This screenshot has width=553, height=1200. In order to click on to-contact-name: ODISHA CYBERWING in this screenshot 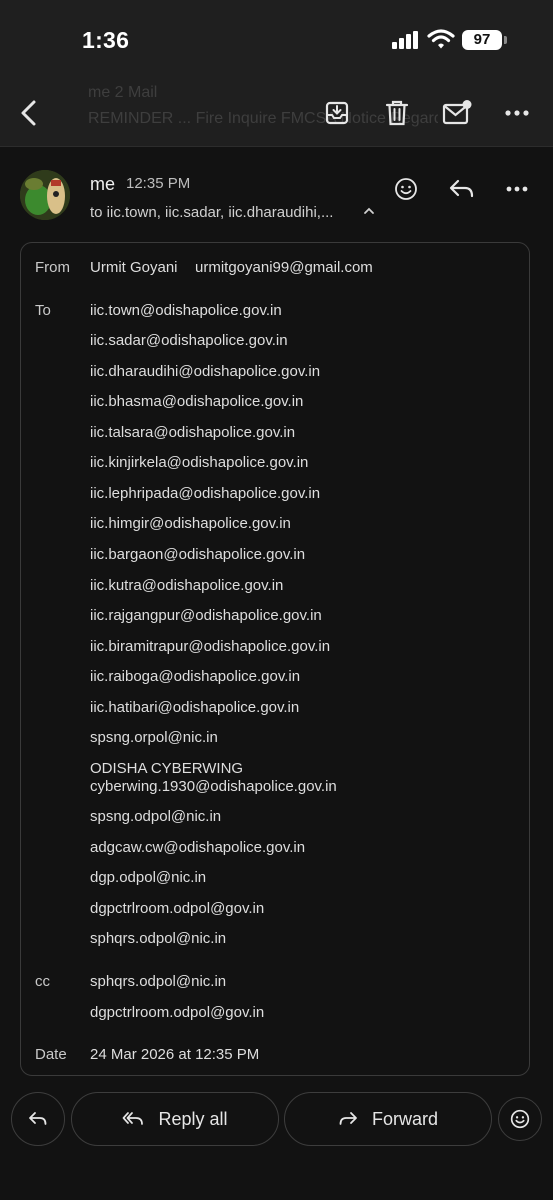, I will do `click(166, 768)`.